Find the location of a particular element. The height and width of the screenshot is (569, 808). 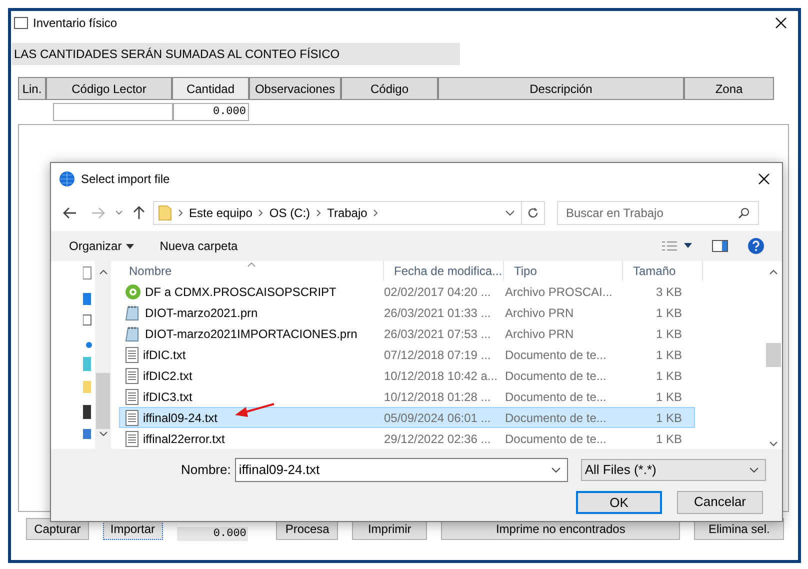

column-header: Código Lector is located at coordinates (109, 88).